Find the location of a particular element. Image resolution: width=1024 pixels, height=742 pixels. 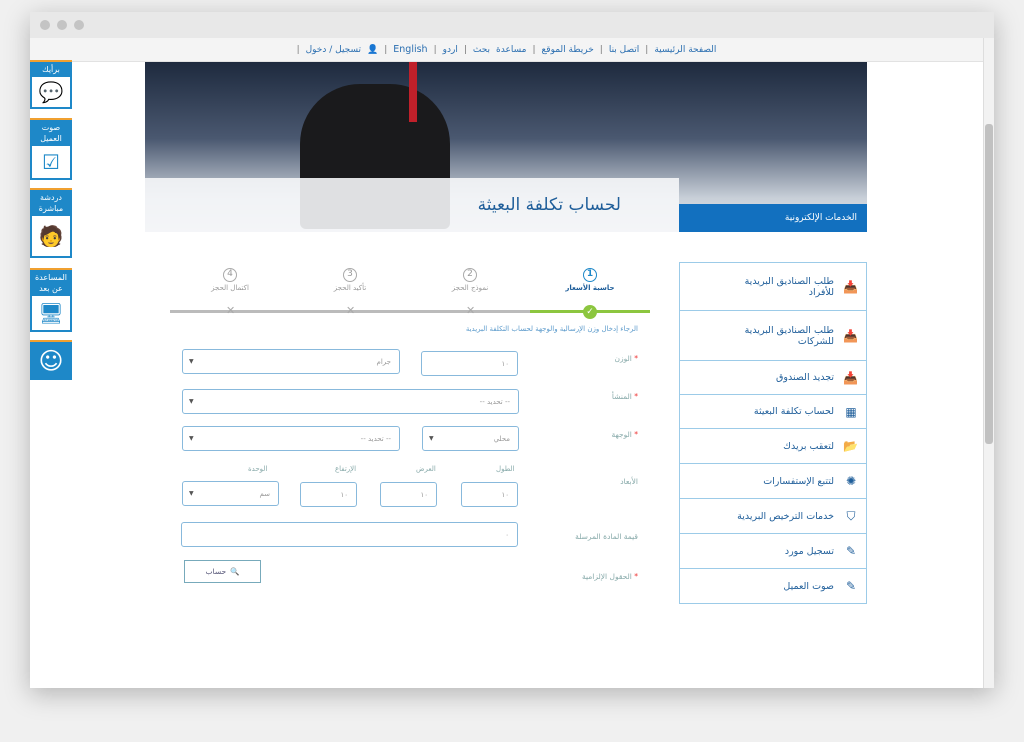

item-value-label: قيمة المادة المرسلة is located at coordinates (606, 536).